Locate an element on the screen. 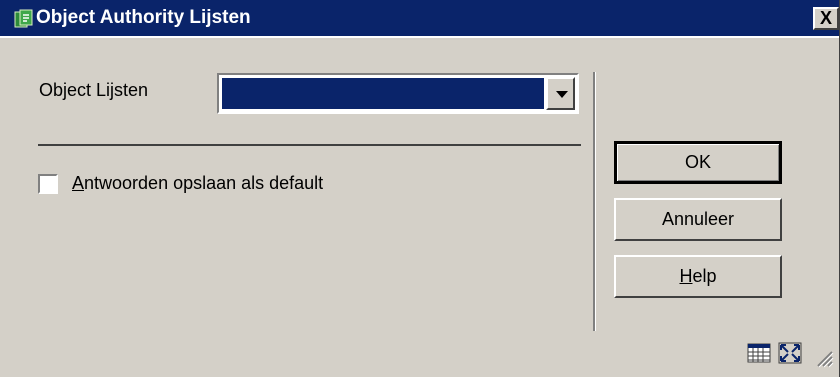  app-icon is located at coordinates (24, 19).